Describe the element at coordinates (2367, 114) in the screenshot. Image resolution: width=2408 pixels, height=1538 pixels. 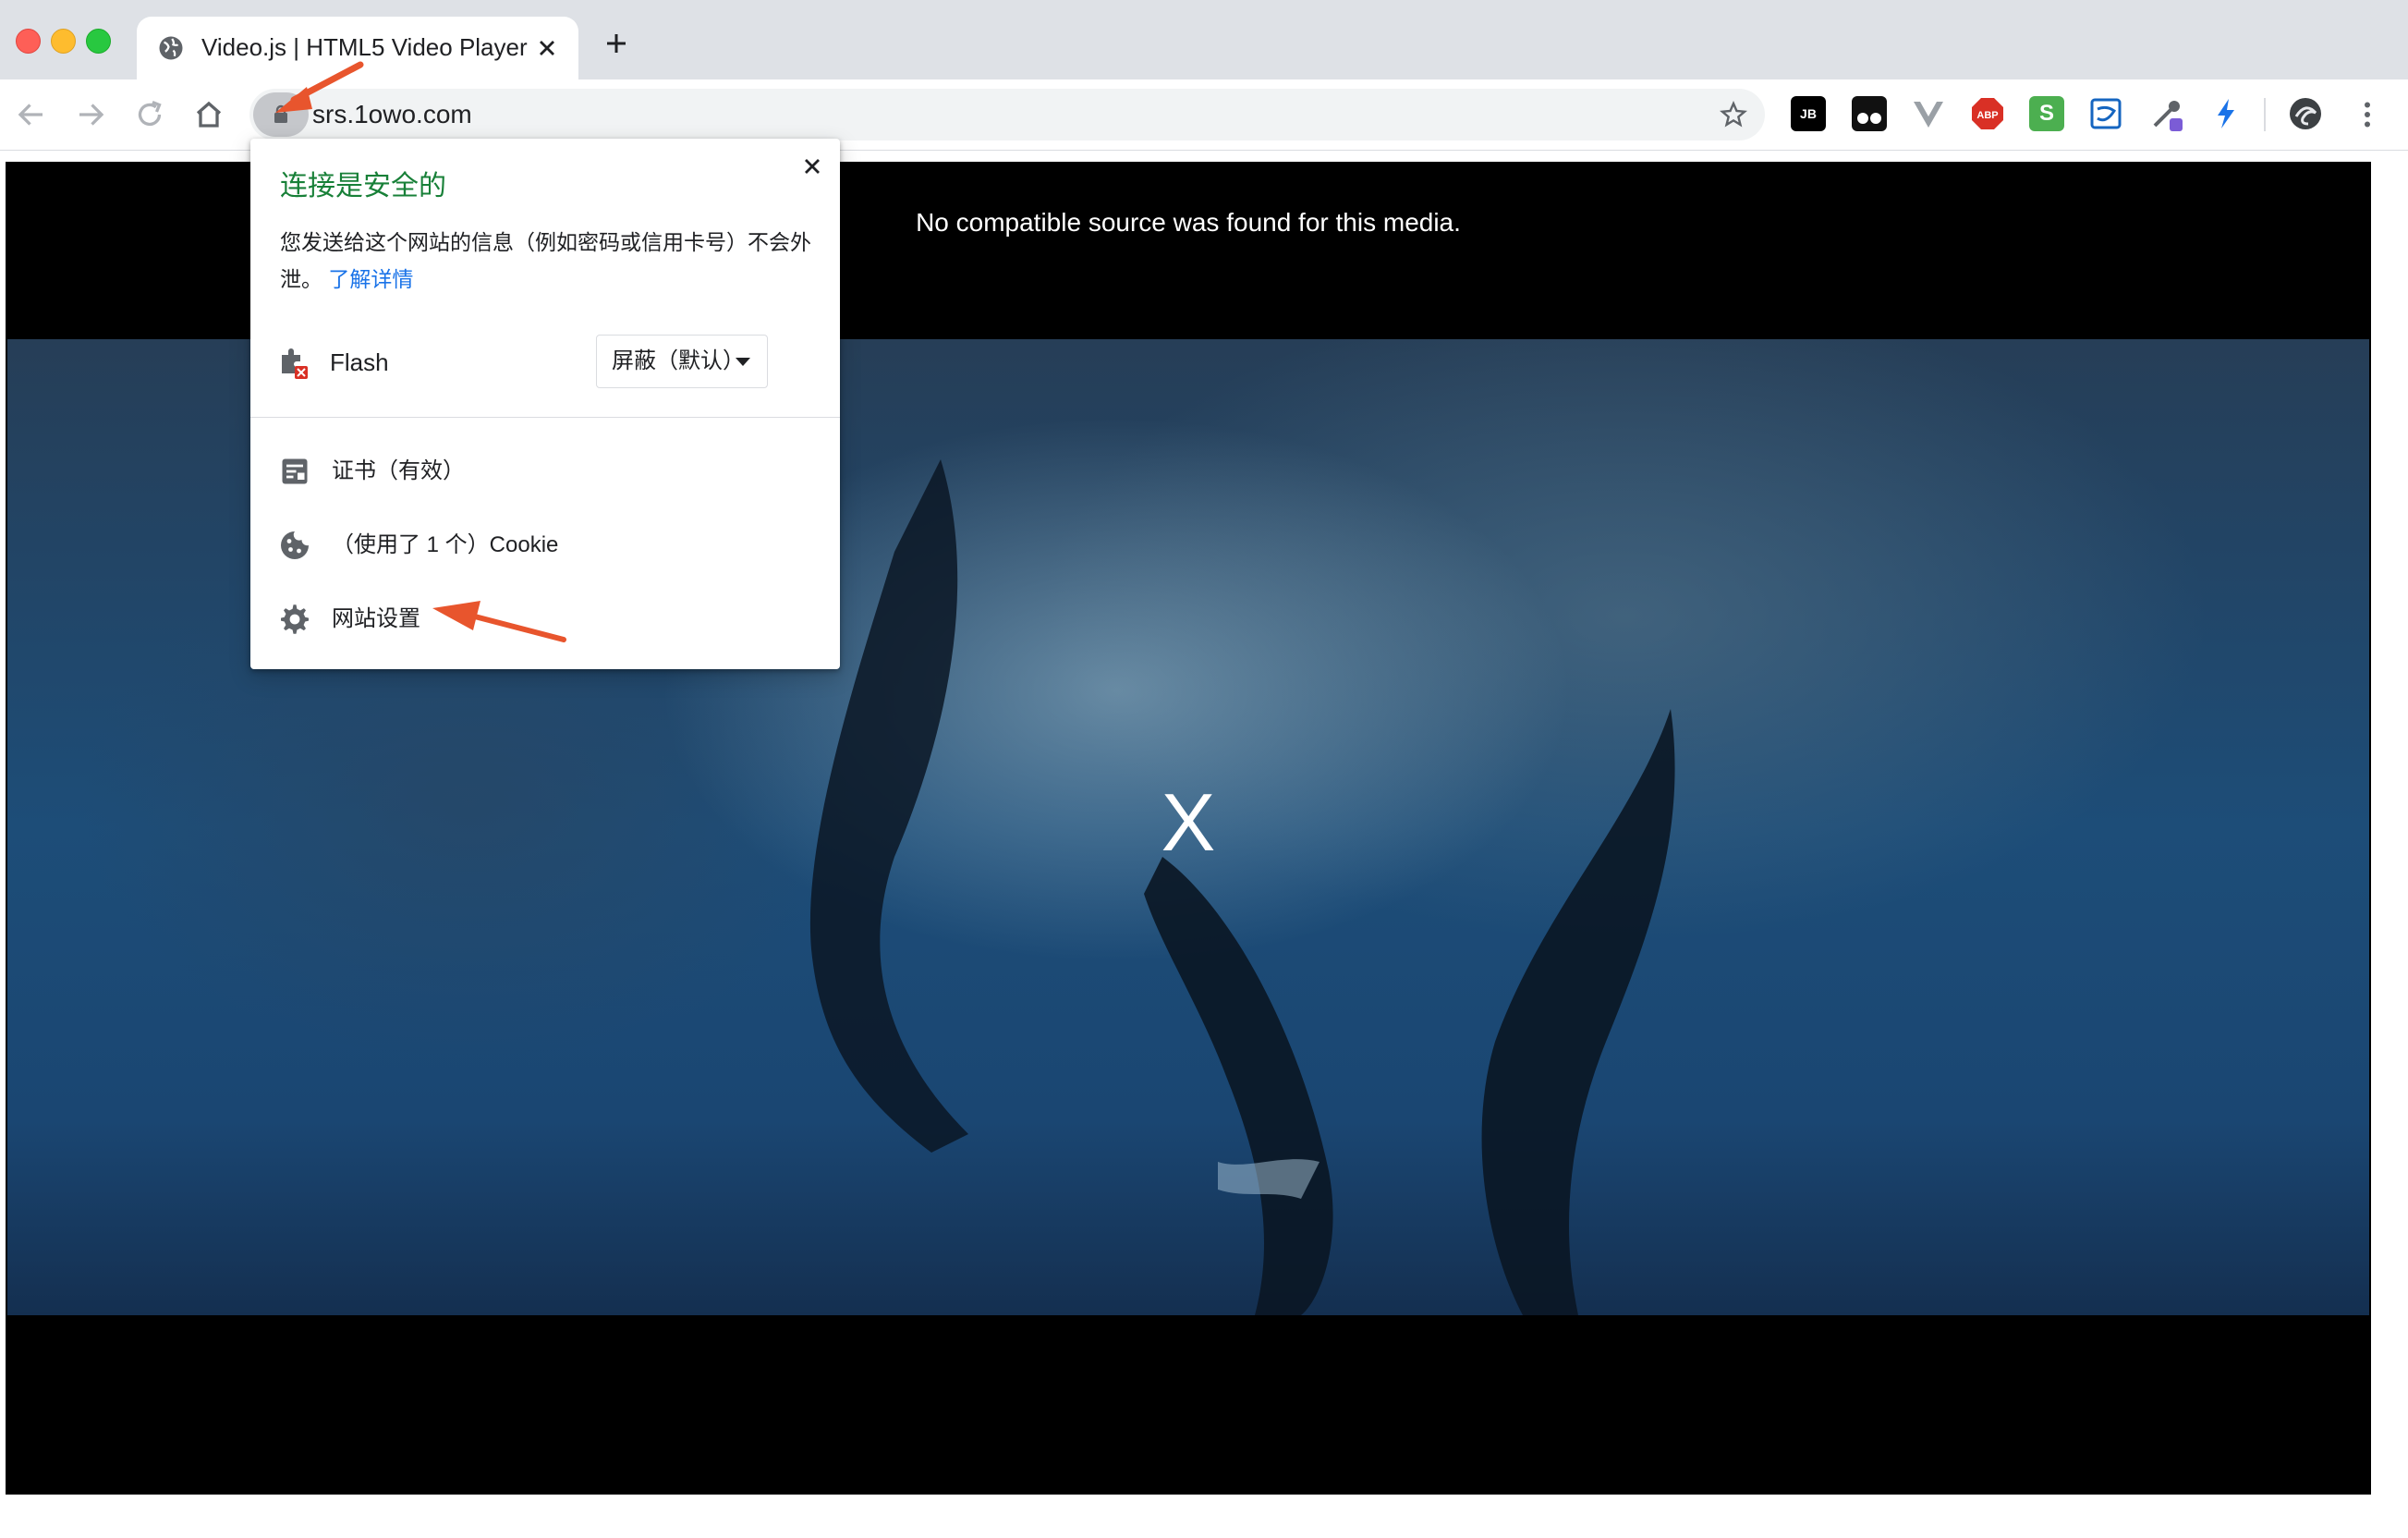
I see `browser-menu-icon` at that location.